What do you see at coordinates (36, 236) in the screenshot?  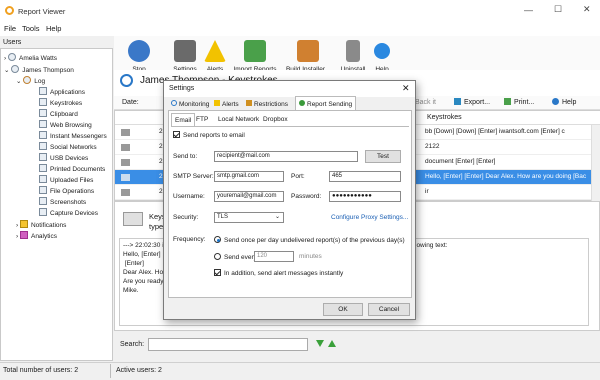 I see `tree-analytics: › Analytics` at bounding box center [36, 236].